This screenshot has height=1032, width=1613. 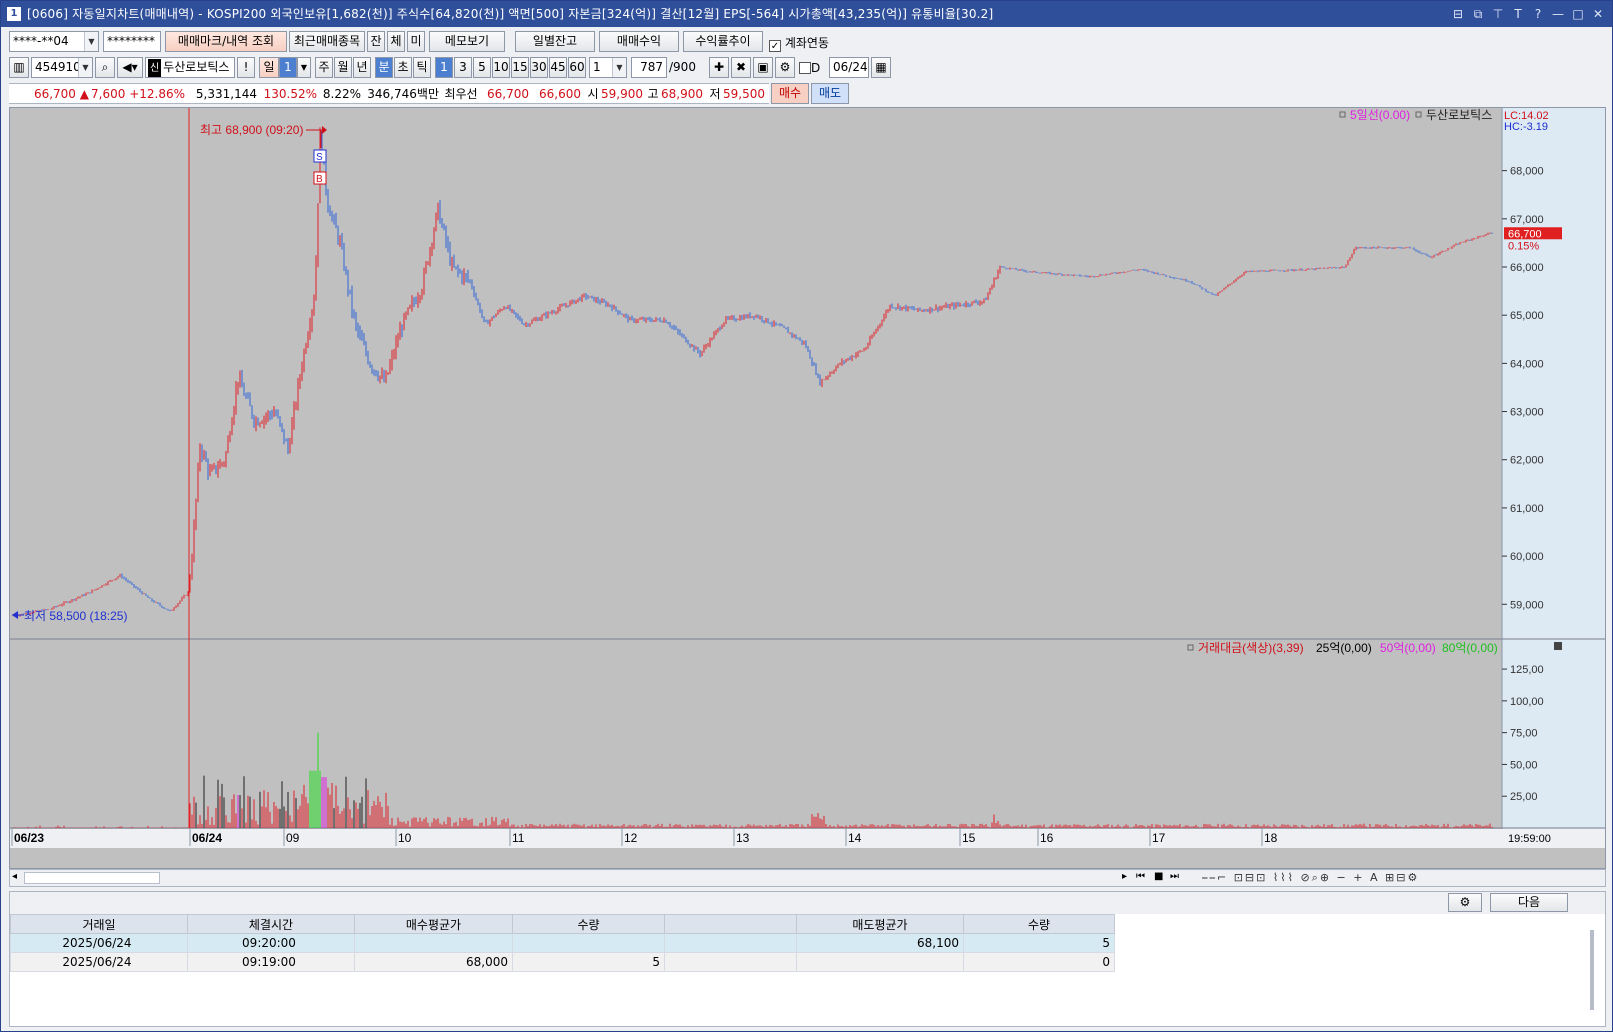 I want to click on stock-code-input: 454910 ▼, so click(x=62, y=67).